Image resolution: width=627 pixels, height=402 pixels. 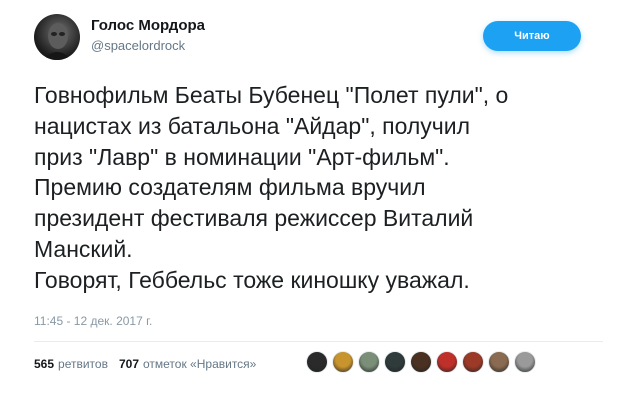 I want to click on liker-avatars, so click(x=423, y=362).